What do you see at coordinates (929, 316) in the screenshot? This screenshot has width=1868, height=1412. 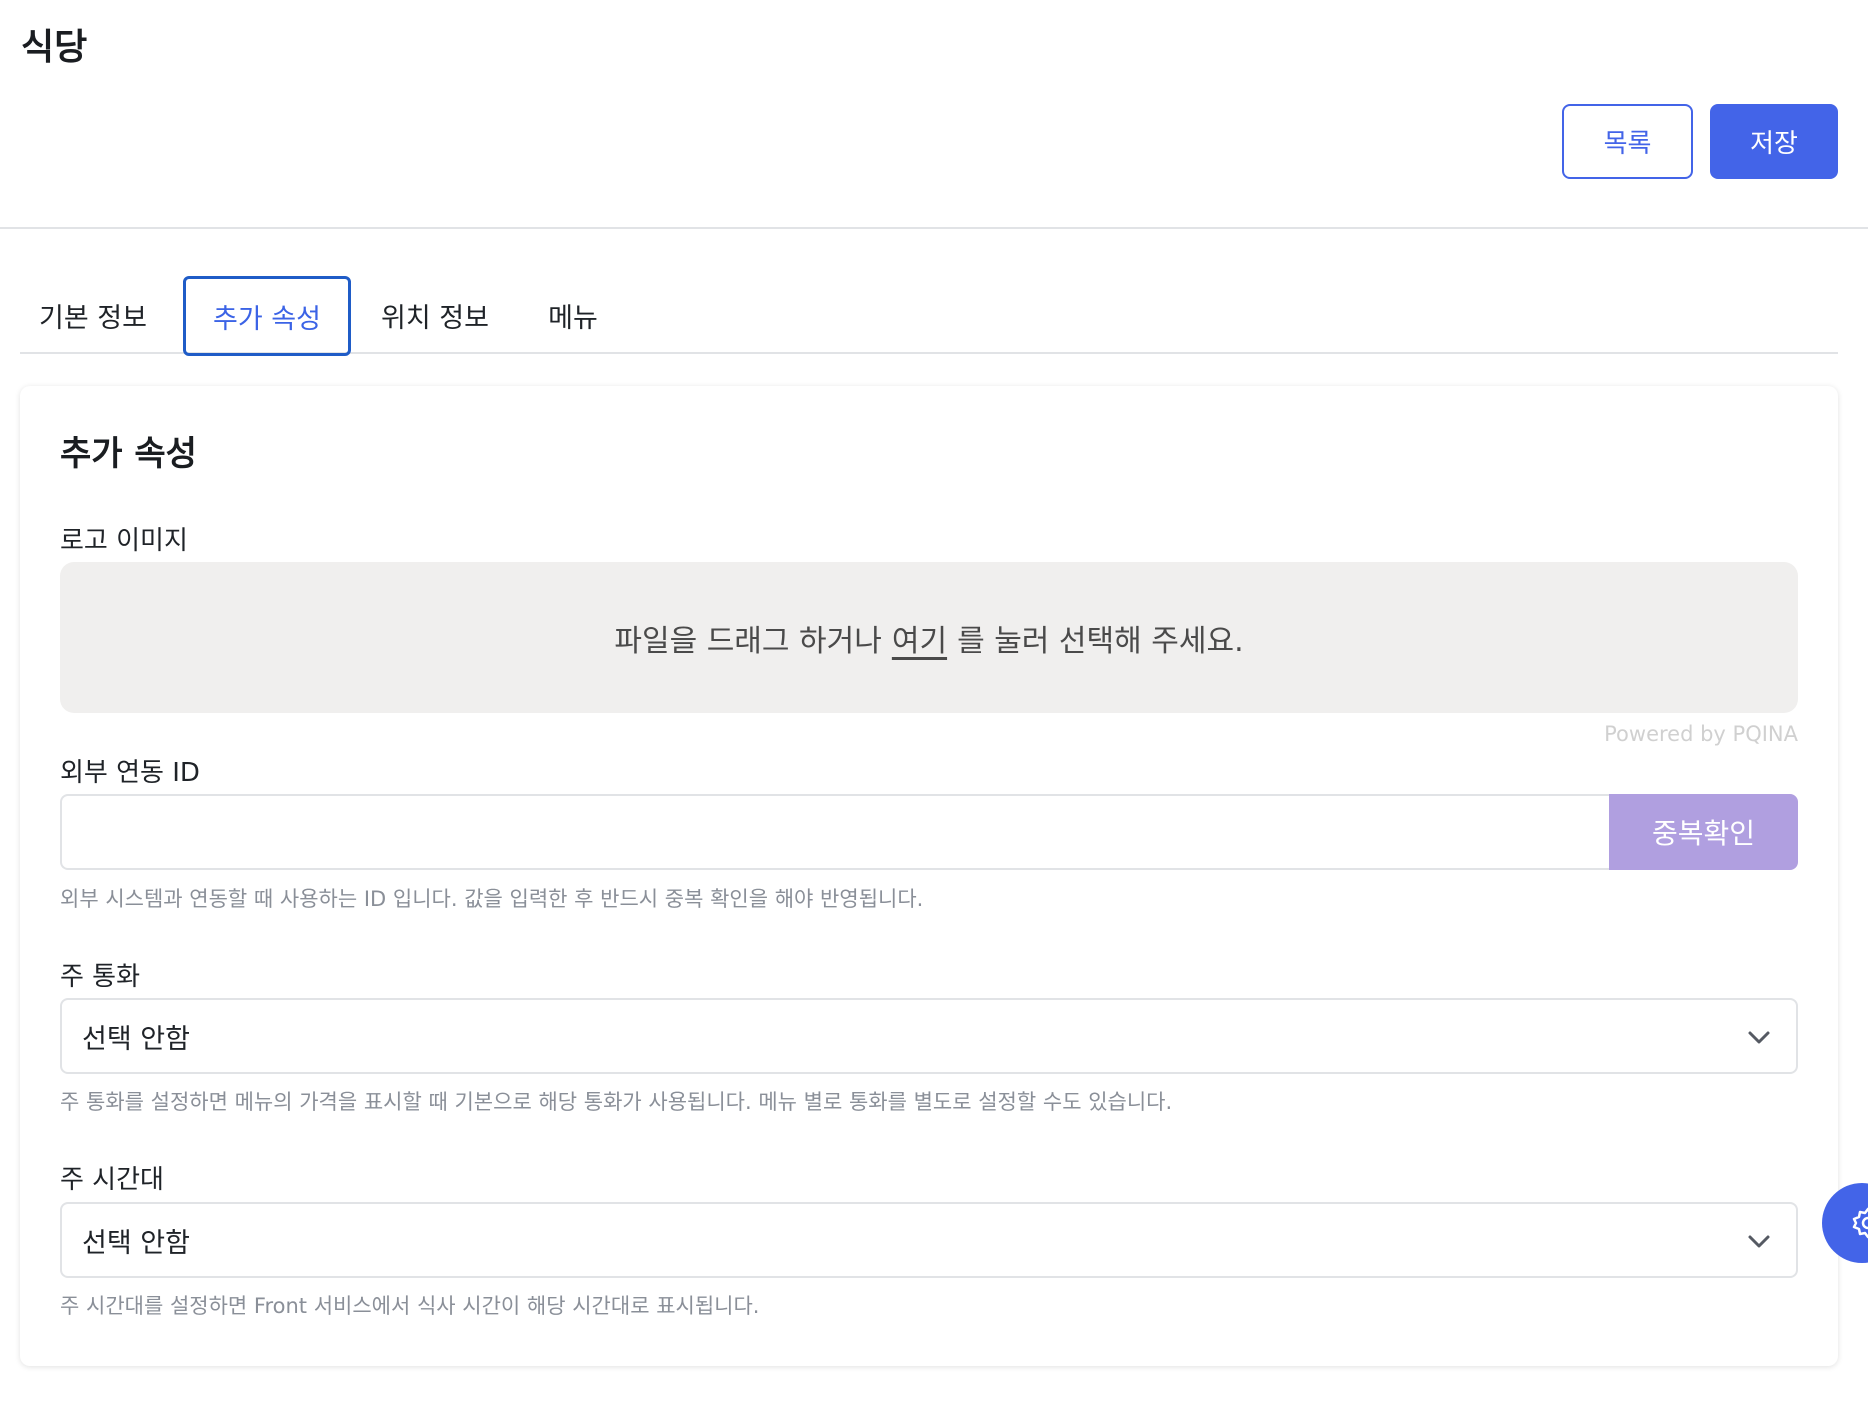 I see `tab-bar: 기본 정보 추가 속성 위치 정보 메뉴` at bounding box center [929, 316].